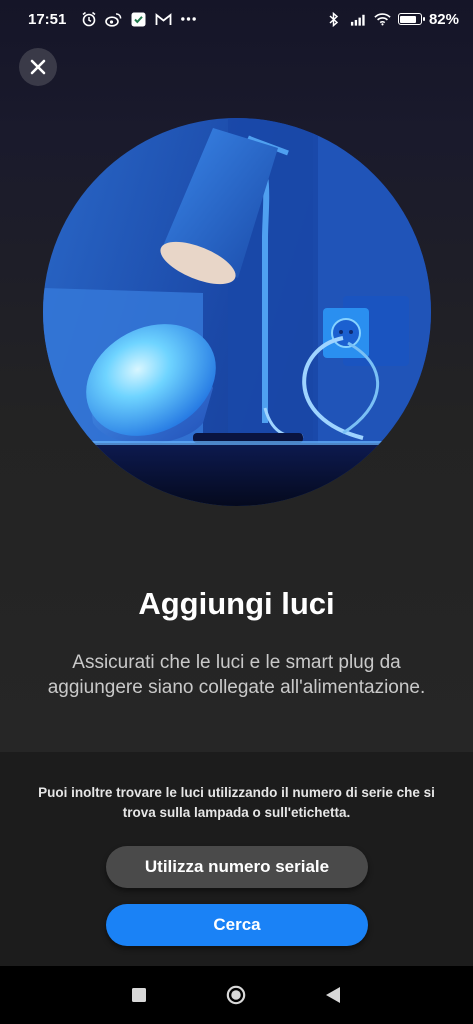 This screenshot has width=473, height=1024. Describe the element at coordinates (138, 19) in the screenshot. I see `app-icon` at that location.